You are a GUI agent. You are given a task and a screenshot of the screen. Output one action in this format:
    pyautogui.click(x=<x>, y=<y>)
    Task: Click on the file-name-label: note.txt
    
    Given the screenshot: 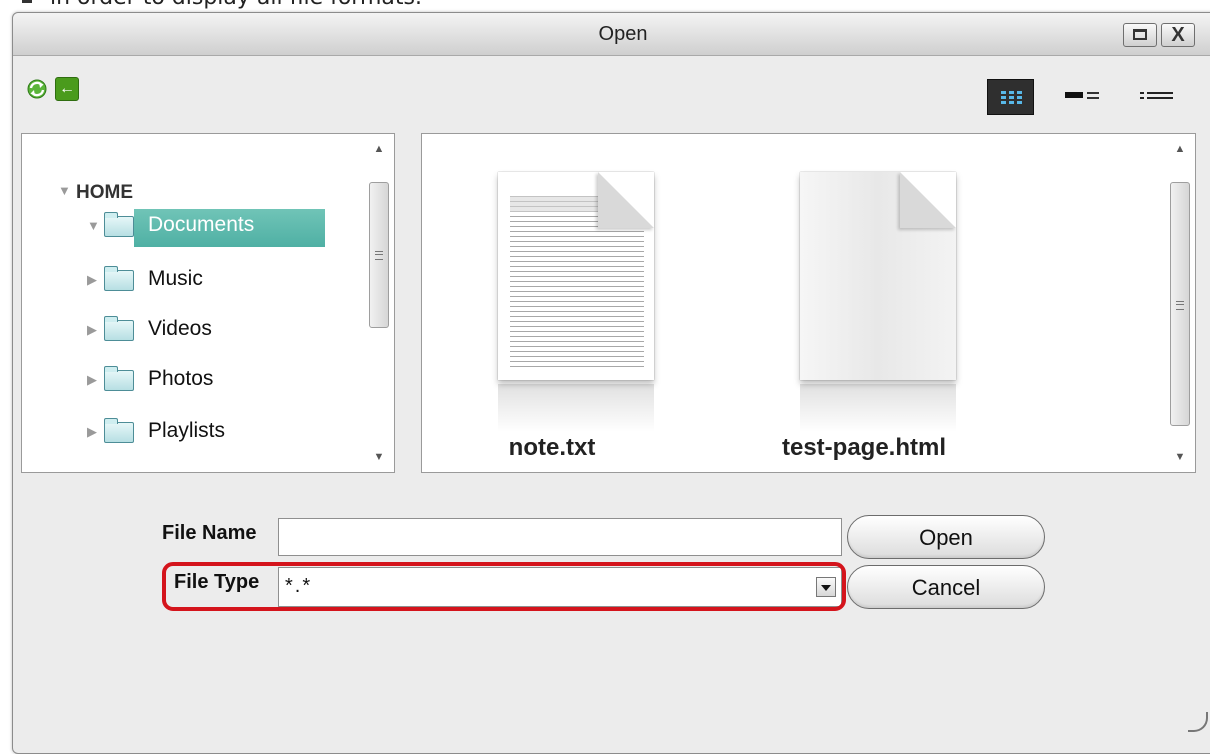 What is the action you would take?
    pyautogui.click(x=552, y=447)
    